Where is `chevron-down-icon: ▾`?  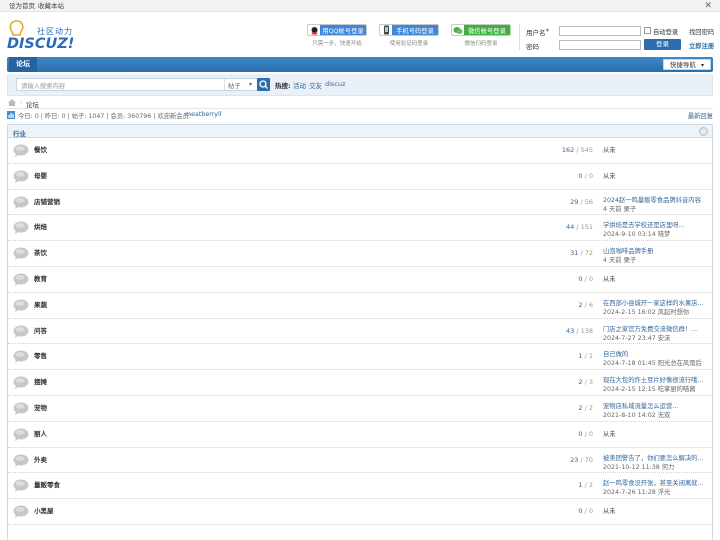 chevron-down-icon: ▾ is located at coordinates (702, 65).